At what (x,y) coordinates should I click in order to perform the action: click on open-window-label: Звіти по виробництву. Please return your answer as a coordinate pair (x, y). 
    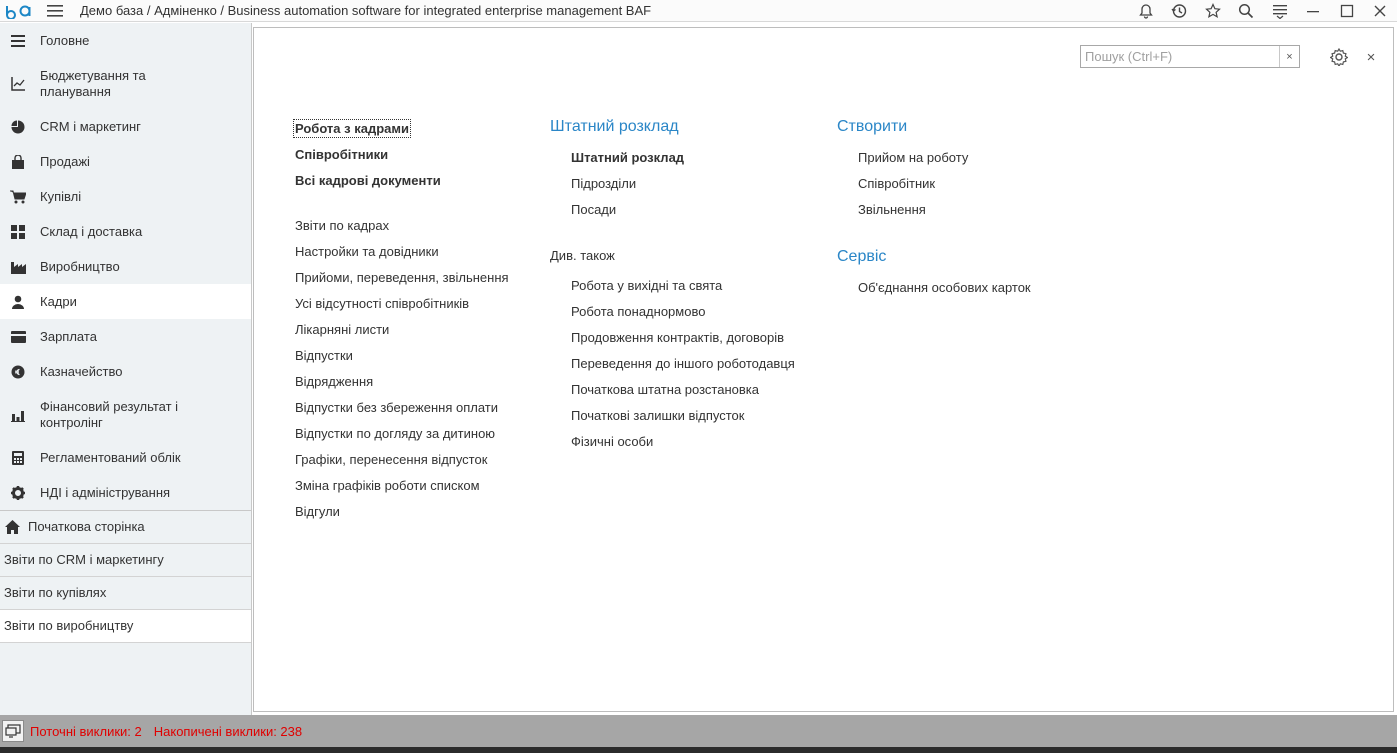
    Looking at the image, I should click on (69, 625).